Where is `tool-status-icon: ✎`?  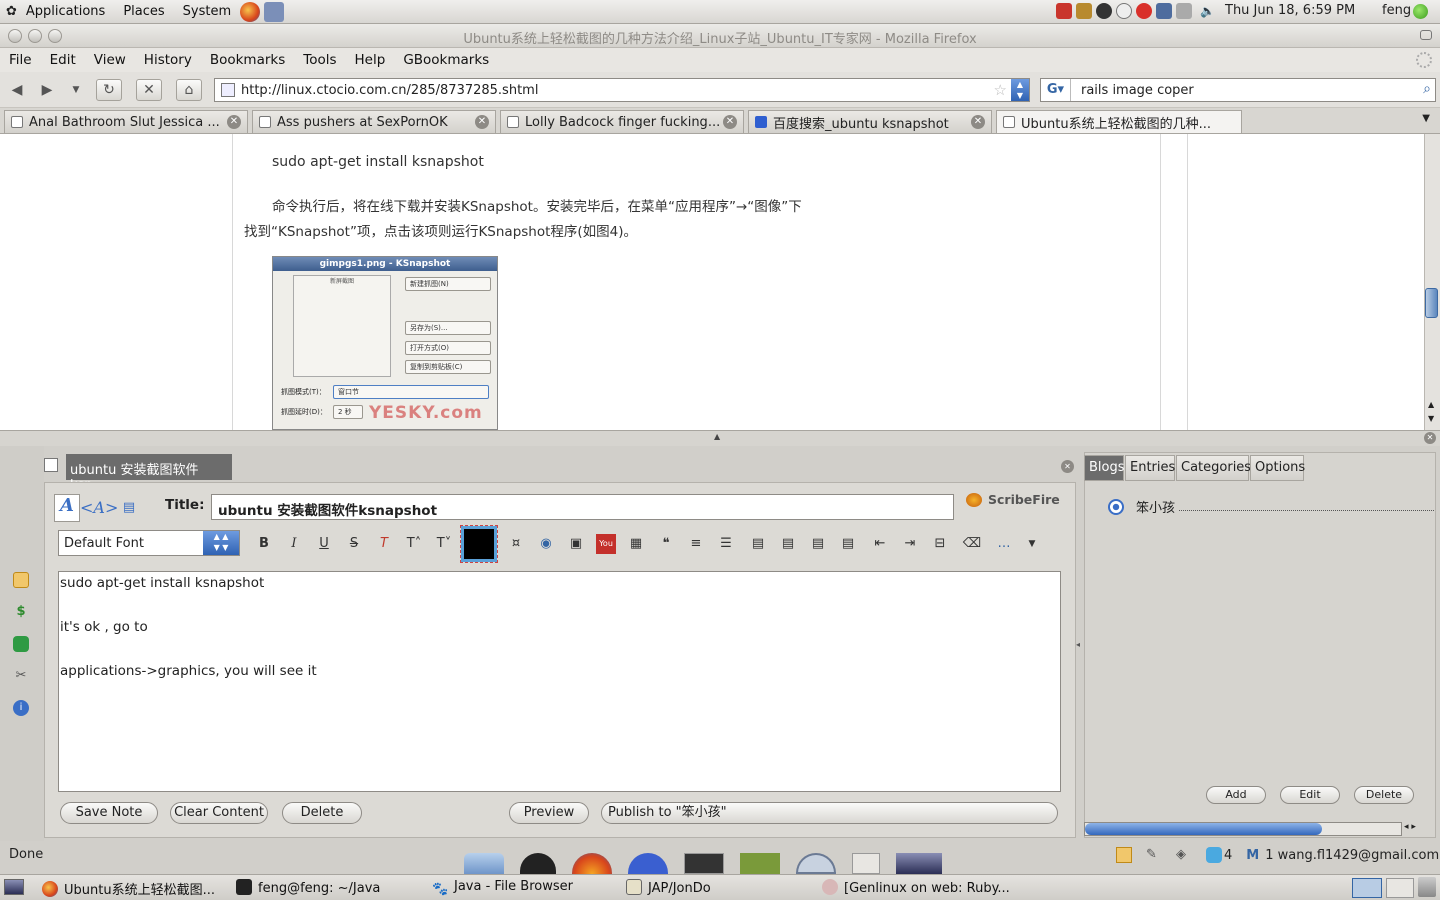
tool-status-icon: ✎ is located at coordinates (1154, 855).